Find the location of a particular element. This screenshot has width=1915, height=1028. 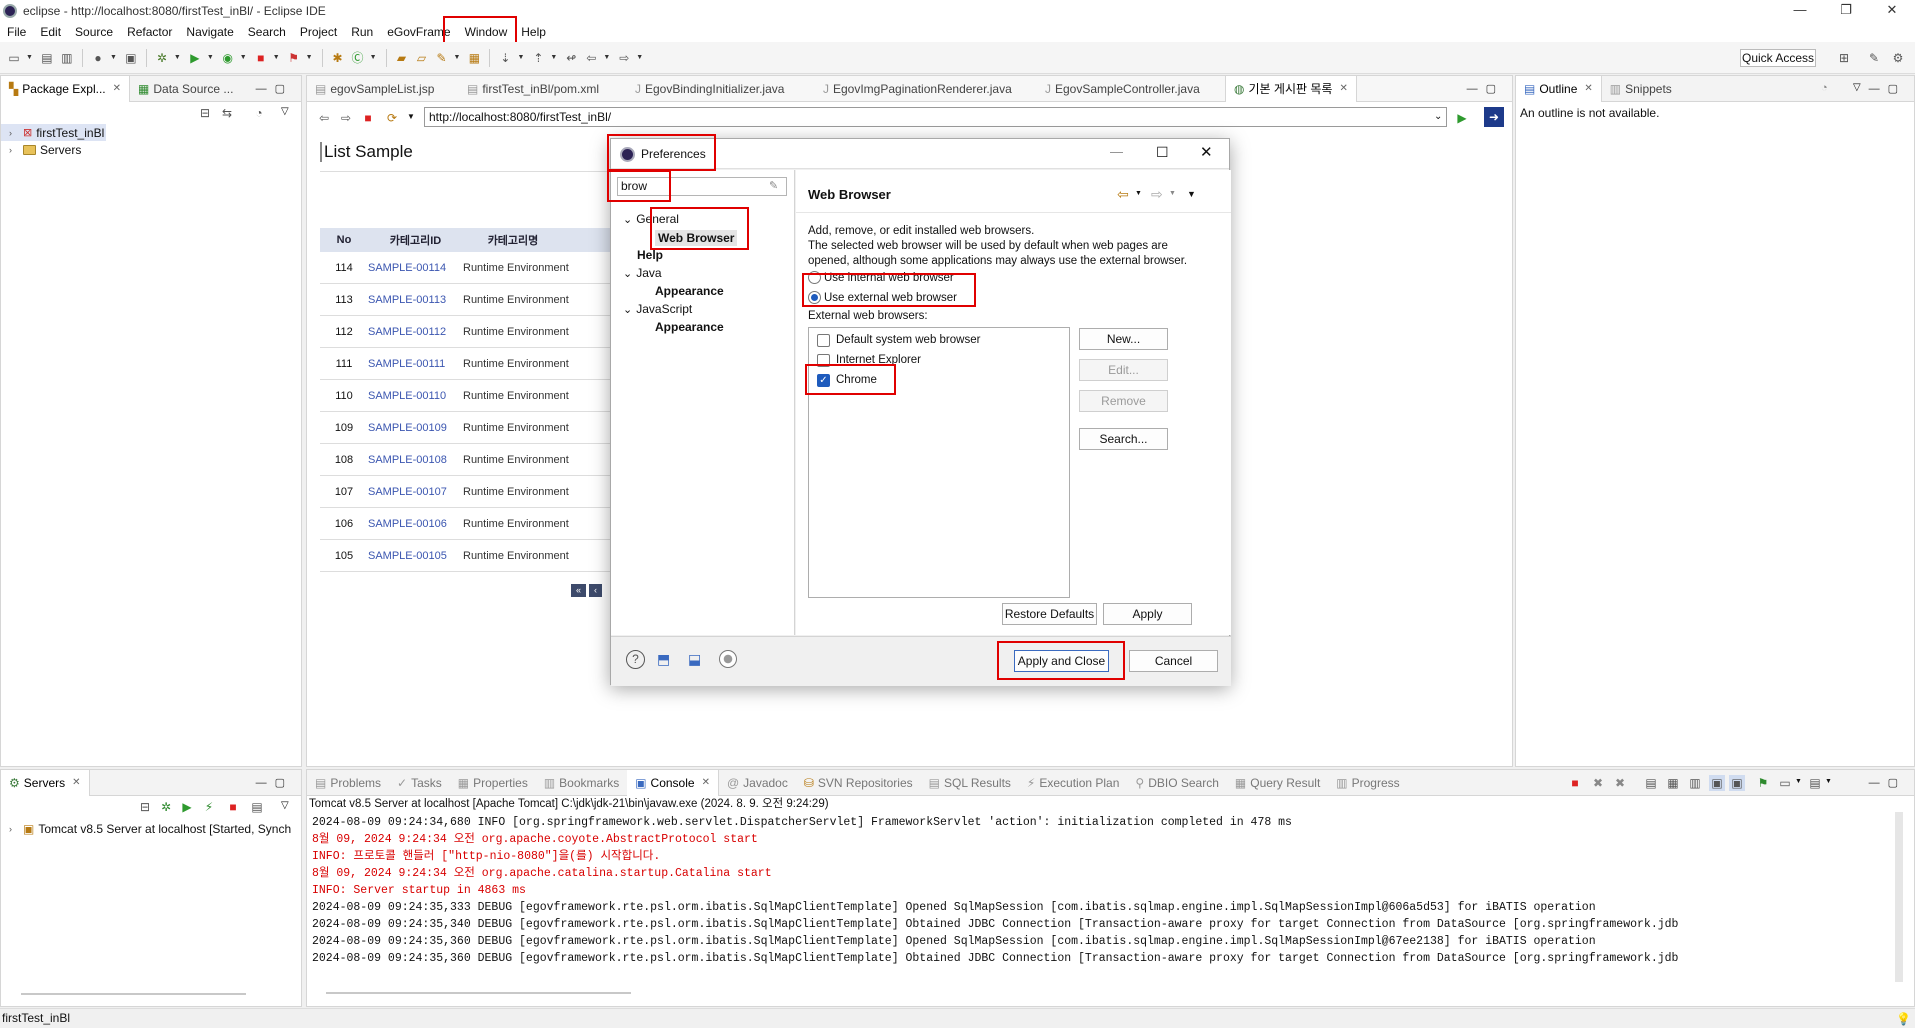

save-all-icon: ▥ is located at coordinates (67, 58).